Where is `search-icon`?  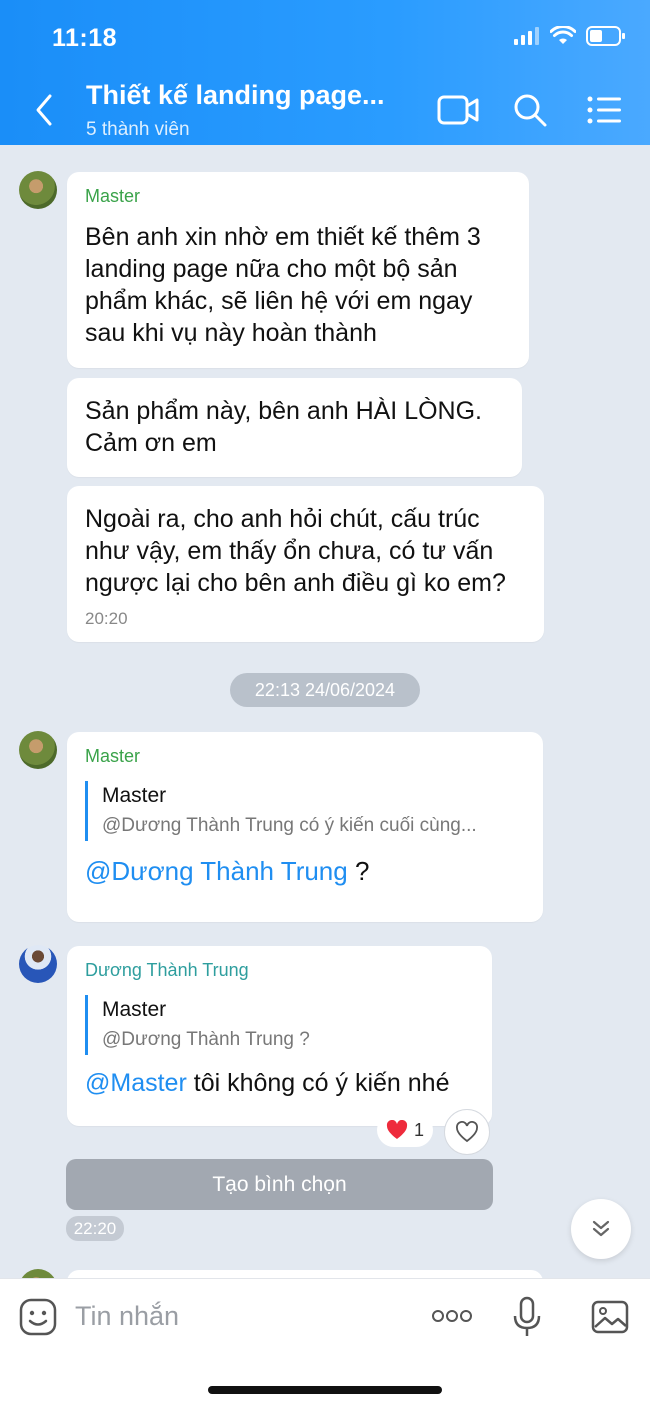 search-icon is located at coordinates (530, 110).